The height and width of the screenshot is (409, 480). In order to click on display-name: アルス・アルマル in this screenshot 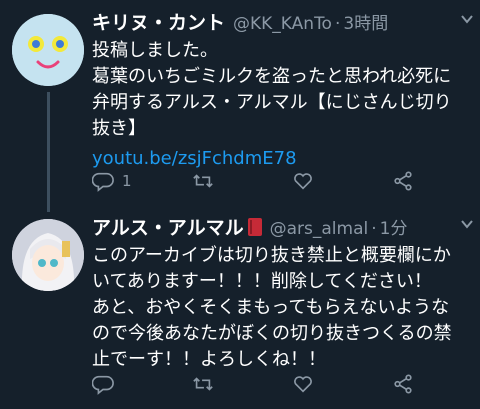, I will do `click(168, 228)`.